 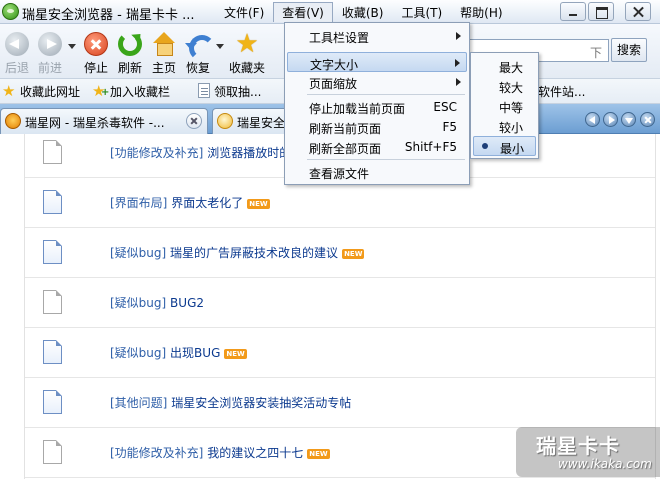 I want to click on text-size-smallest: 最小, so click(x=504, y=146).